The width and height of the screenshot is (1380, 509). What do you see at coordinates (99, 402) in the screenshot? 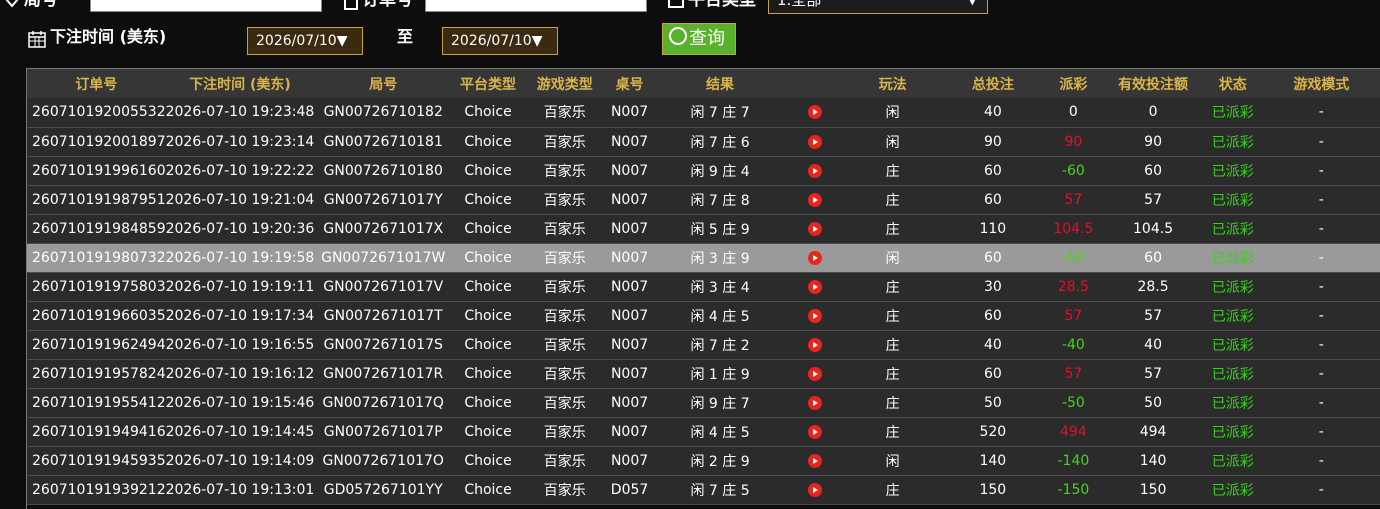
I see `order-cell: 260710191955412` at bounding box center [99, 402].